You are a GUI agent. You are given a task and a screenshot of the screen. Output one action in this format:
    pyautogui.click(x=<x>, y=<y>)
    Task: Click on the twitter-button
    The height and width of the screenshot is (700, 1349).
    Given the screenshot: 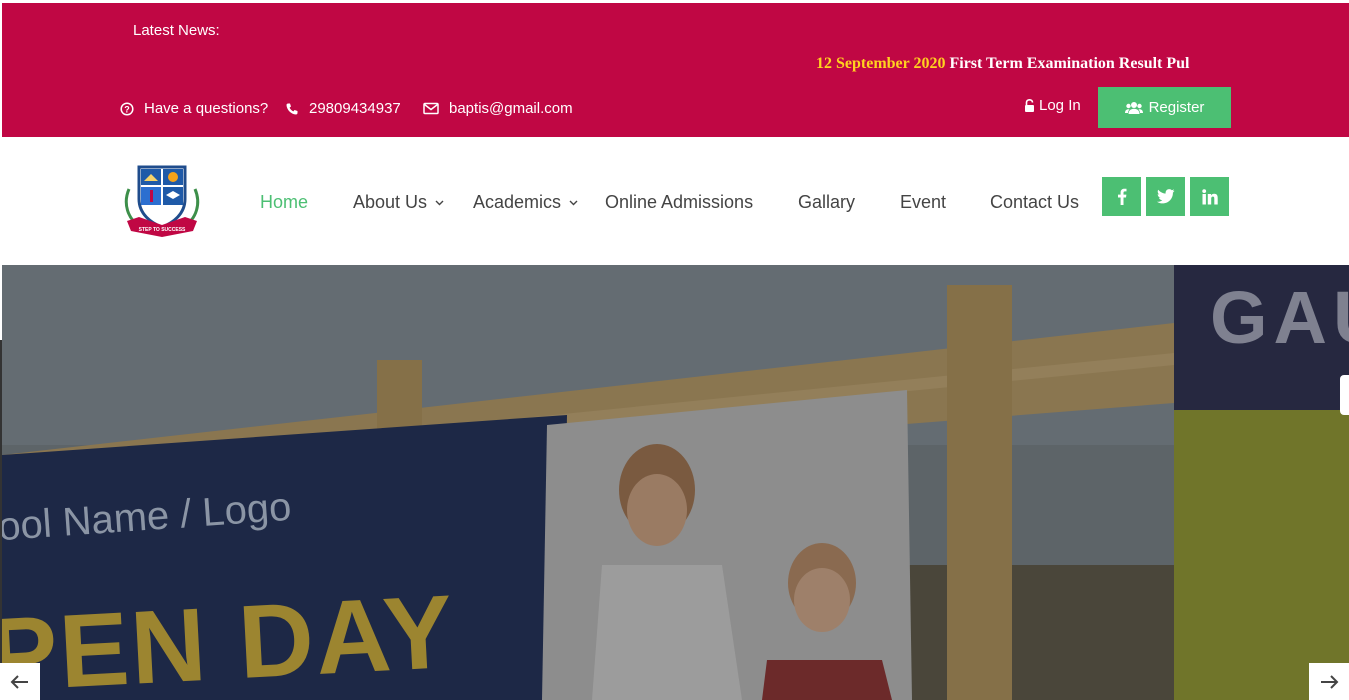 What is the action you would take?
    pyautogui.click(x=1165, y=196)
    